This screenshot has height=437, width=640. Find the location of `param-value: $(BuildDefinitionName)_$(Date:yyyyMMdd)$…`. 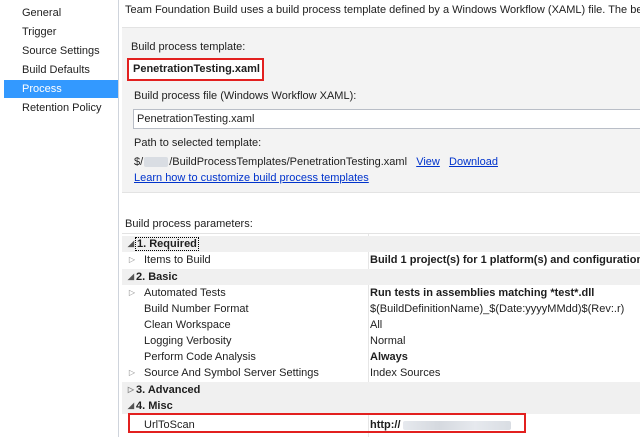

param-value: $(BuildDefinitionName)_$(Date:yyyyMMdd)$… is located at coordinates (497, 309).